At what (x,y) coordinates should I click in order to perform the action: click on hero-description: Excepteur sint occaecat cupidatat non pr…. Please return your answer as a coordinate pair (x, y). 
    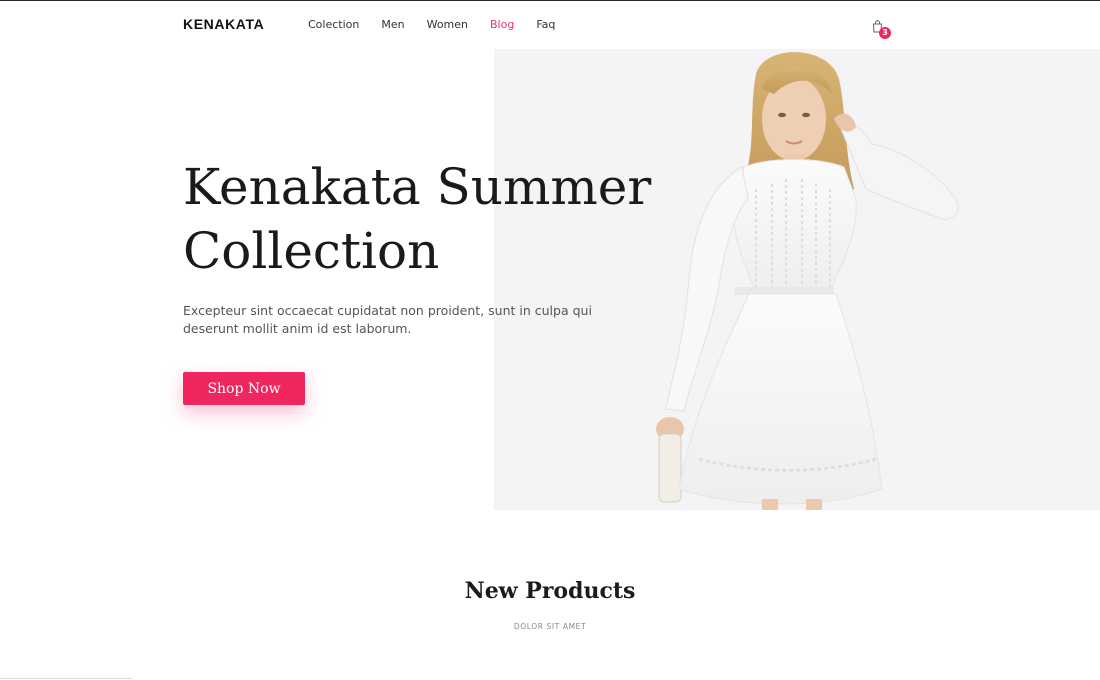
    Looking at the image, I should click on (387, 319).